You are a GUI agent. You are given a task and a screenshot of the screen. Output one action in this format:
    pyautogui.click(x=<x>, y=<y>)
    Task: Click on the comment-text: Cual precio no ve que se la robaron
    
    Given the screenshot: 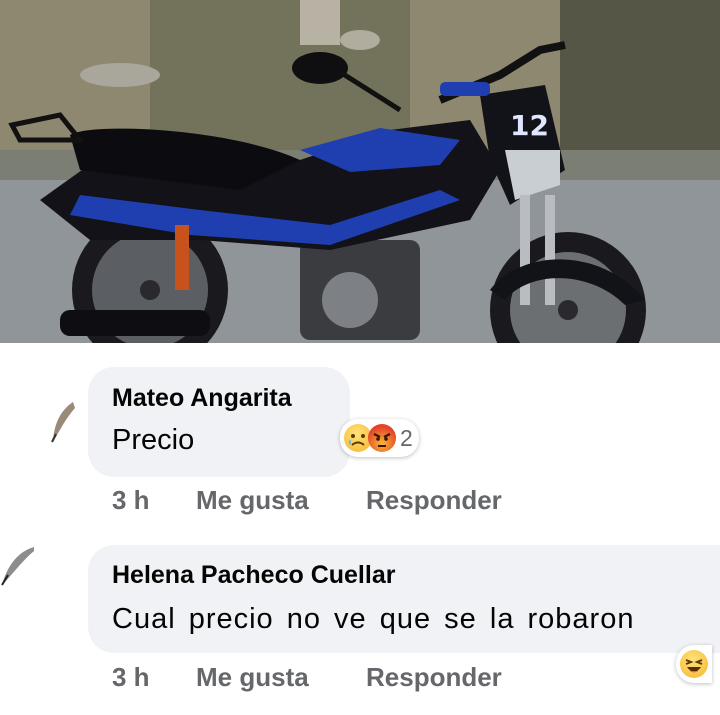 What is the action you would take?
    pyautogui.click(x=373, y=619)
    